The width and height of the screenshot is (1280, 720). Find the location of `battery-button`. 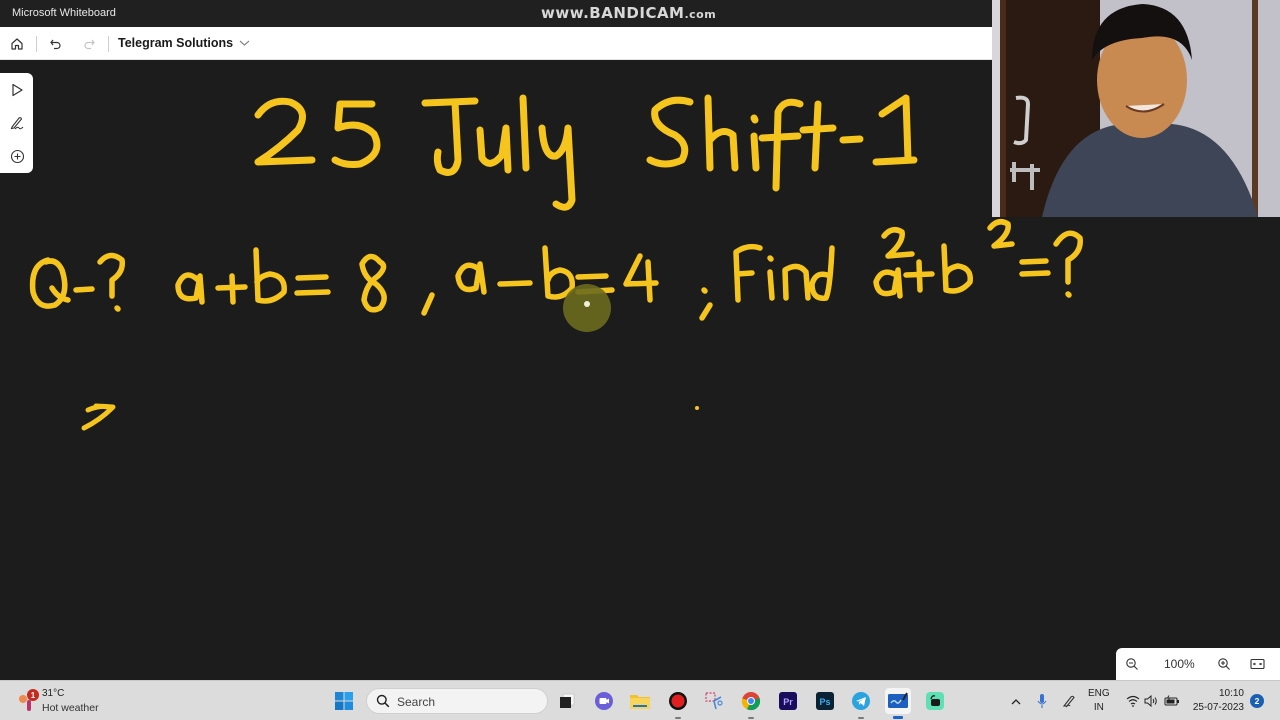

battery-button is located at coordinates (1172, 700).